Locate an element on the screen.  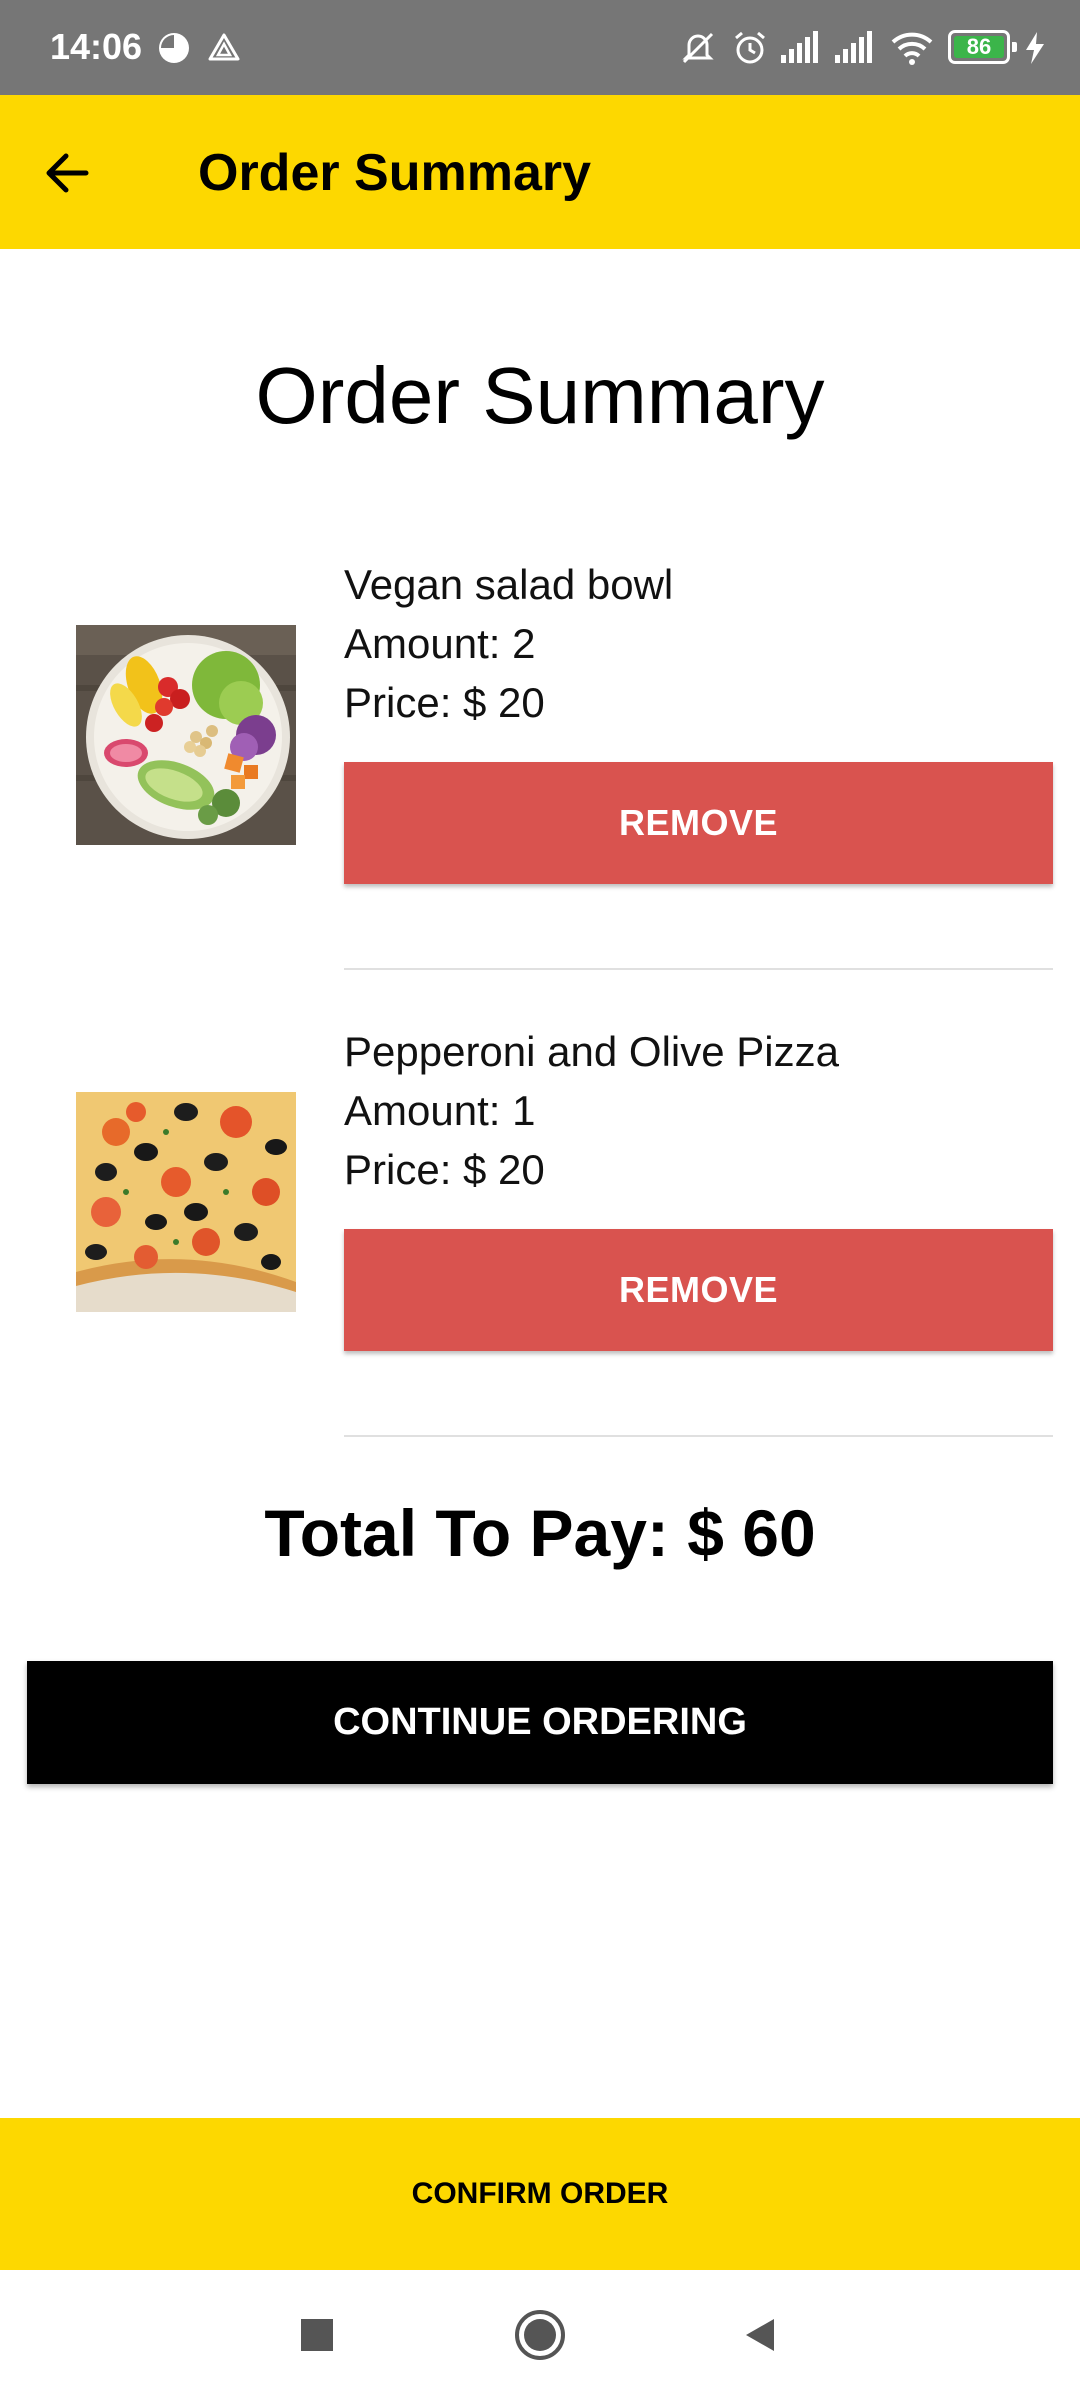
triangle-icon is located at coordinates (224, 48).